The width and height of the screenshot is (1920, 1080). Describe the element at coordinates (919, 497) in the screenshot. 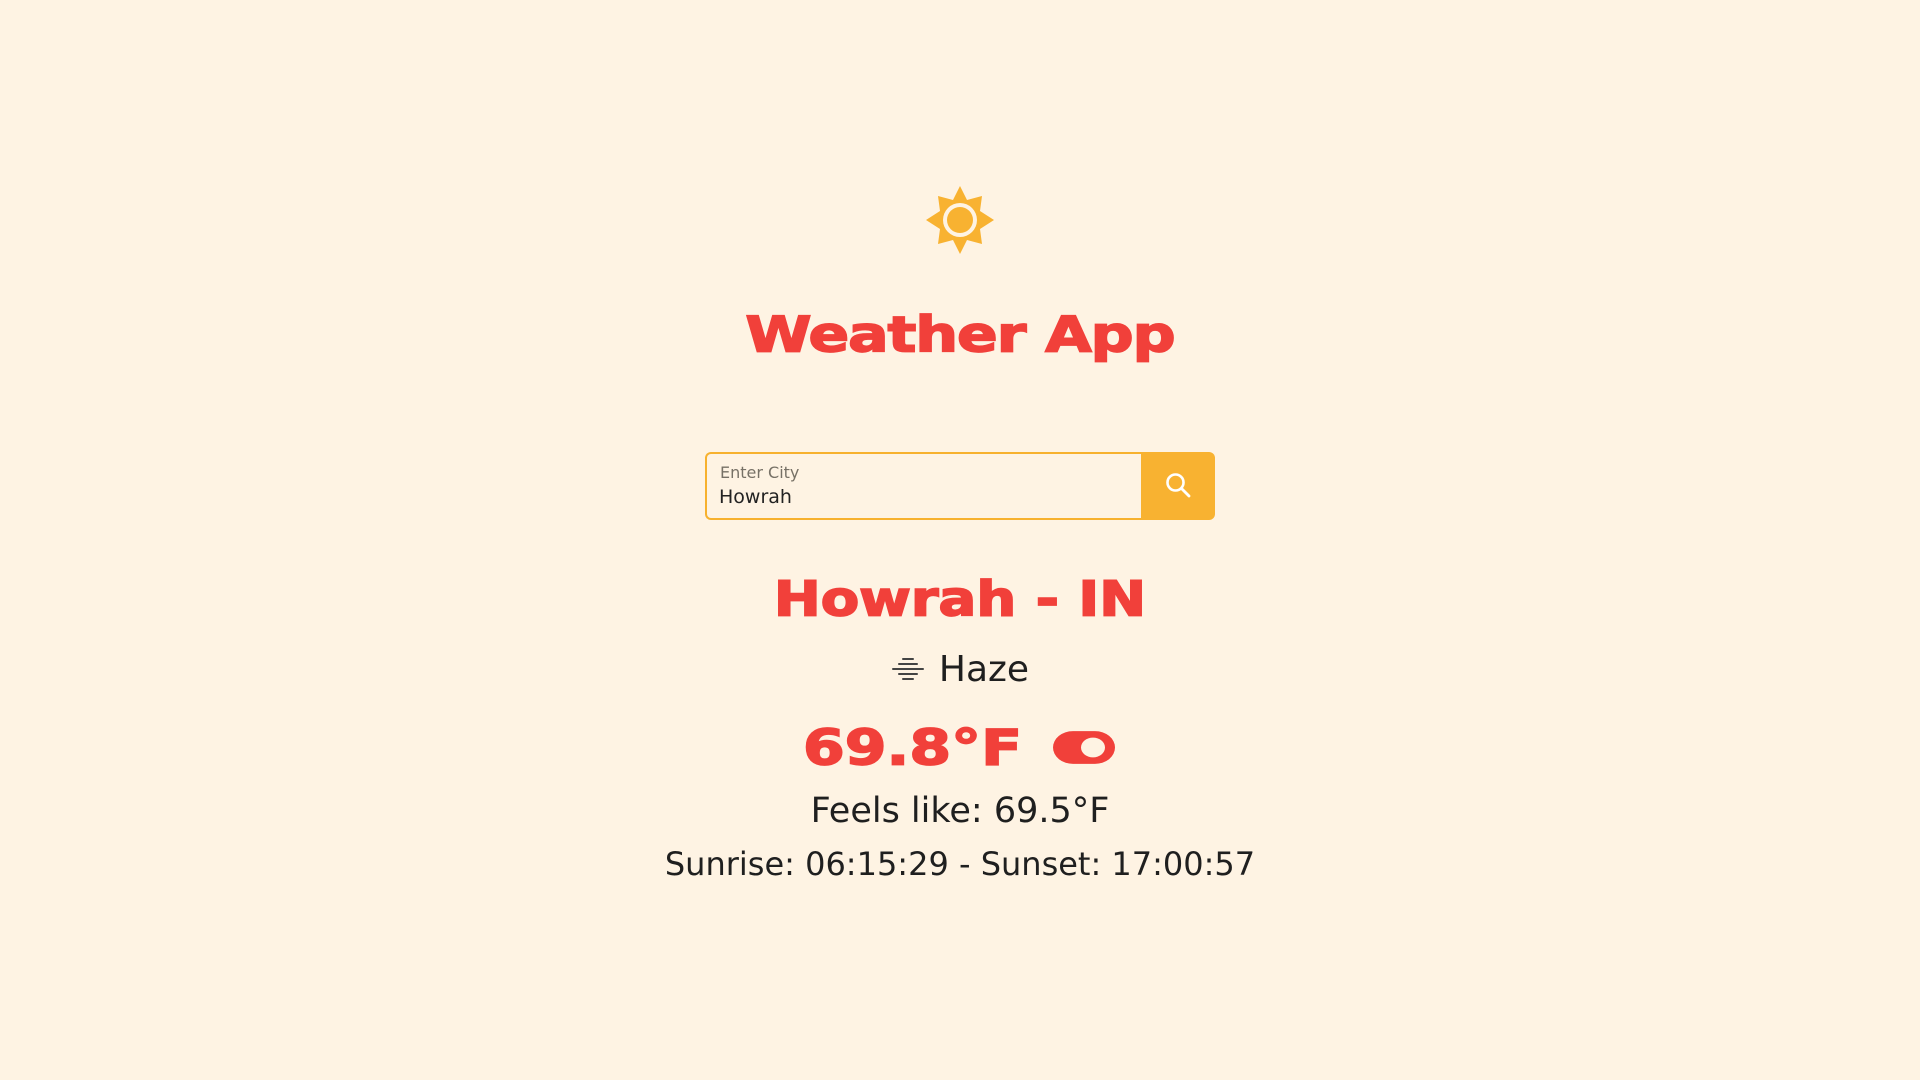

I see `city-input` at that location.